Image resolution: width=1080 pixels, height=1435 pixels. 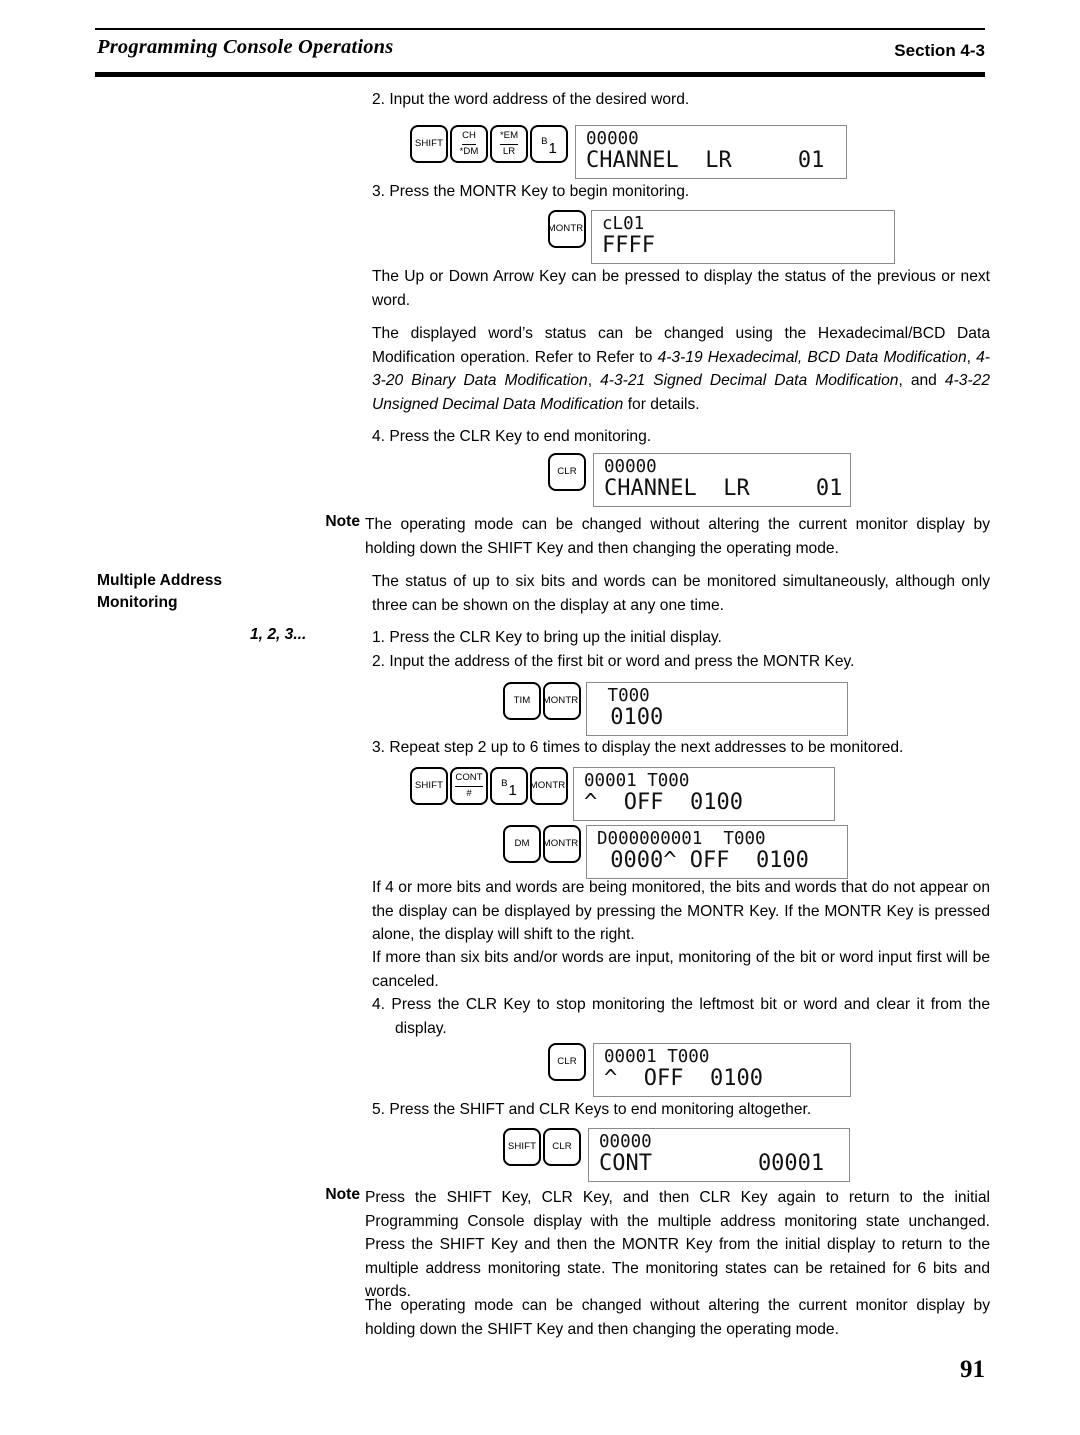 I want to click on key-label-bottom: #, so click(x=469, y=793).